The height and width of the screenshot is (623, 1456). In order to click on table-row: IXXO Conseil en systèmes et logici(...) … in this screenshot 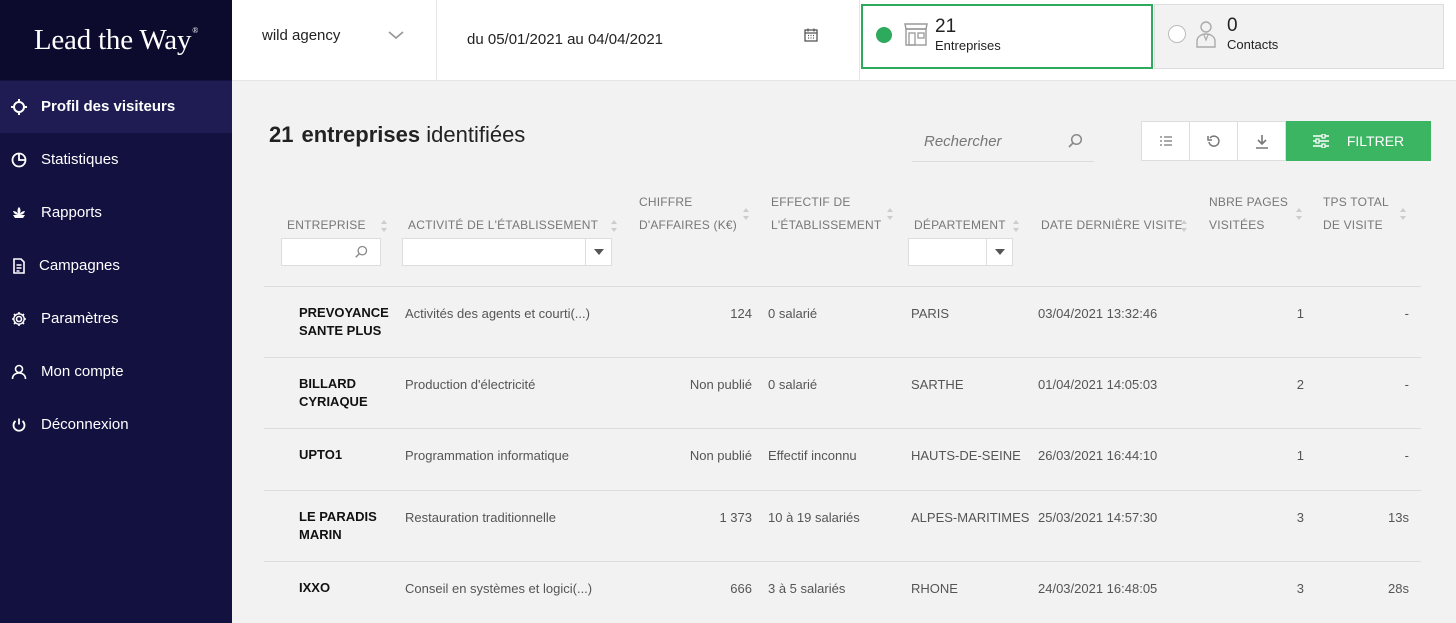, I will do `click(842, 592)`.